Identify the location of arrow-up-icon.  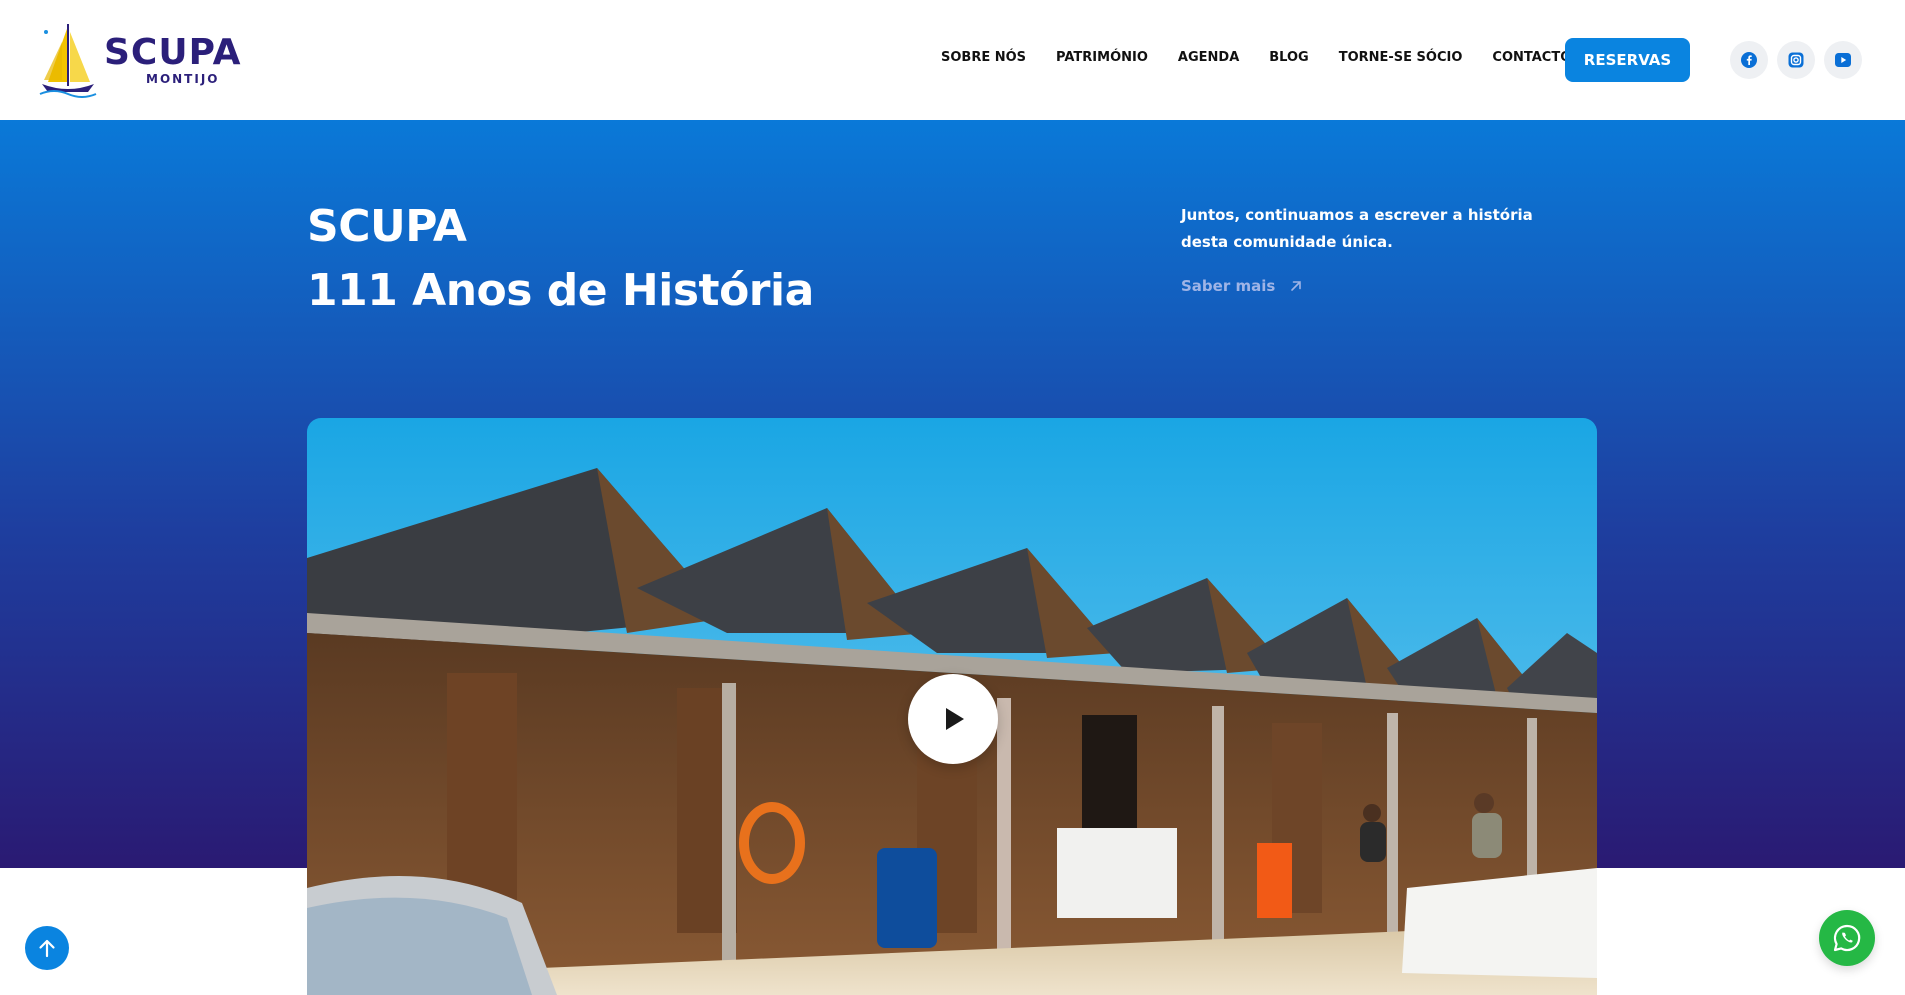
(47, 948).